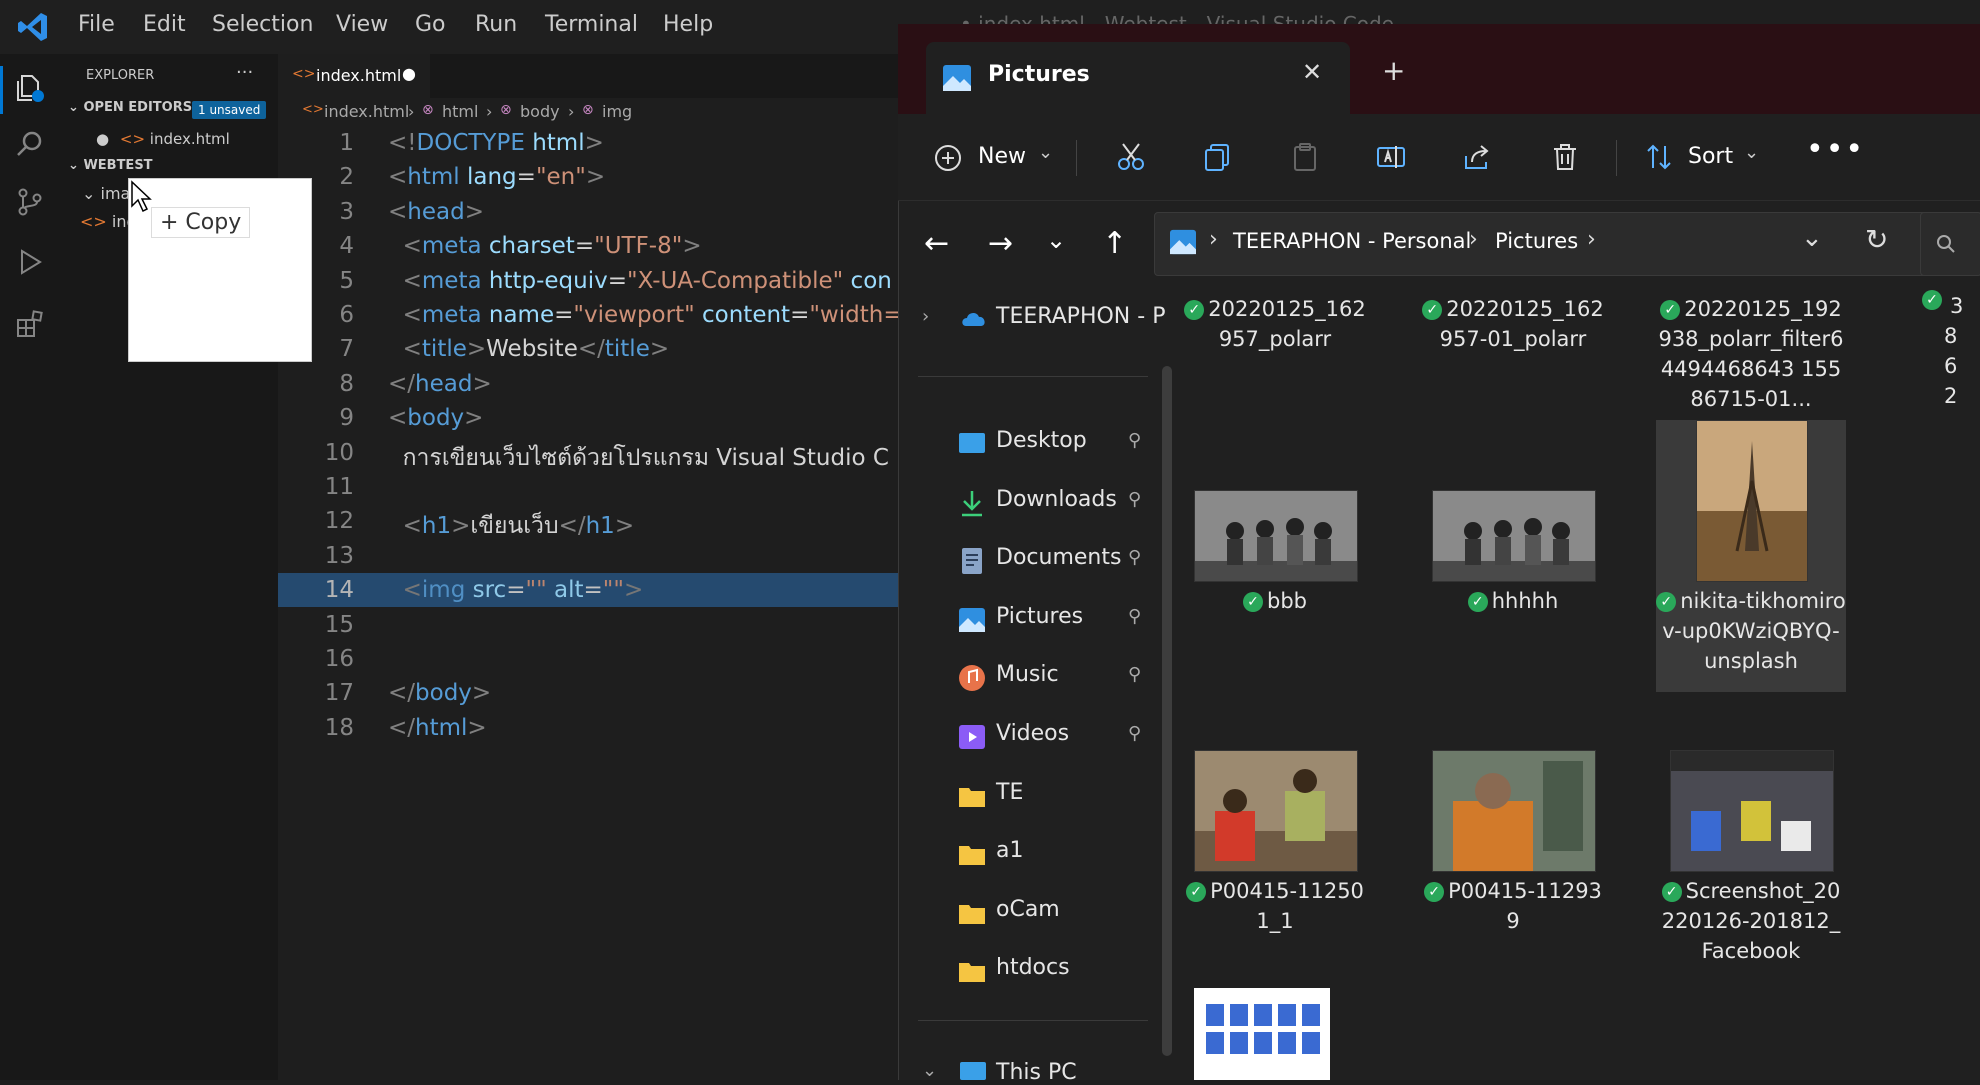 This screenshot has height=1085, width=1980. What do you see at coordinates (398, 177) in the screenshot?
I see `code-token: <` at bounding box center [398, 177].